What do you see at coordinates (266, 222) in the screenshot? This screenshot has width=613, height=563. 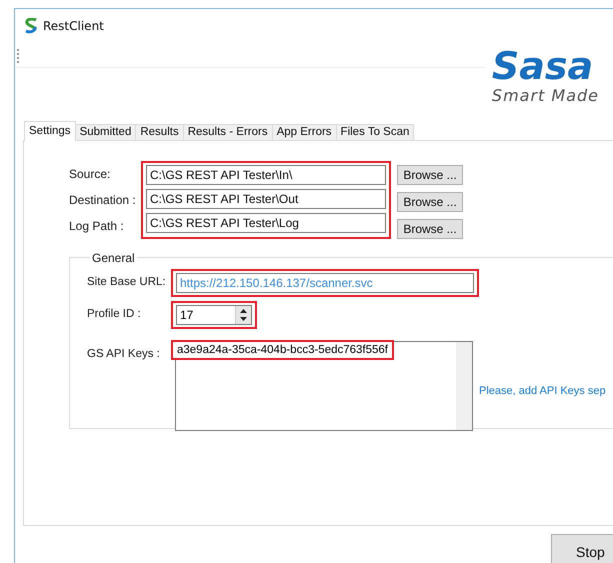 I see `path-field: C:\GS REST API Tester\Log` at bounding box center [266, 222].